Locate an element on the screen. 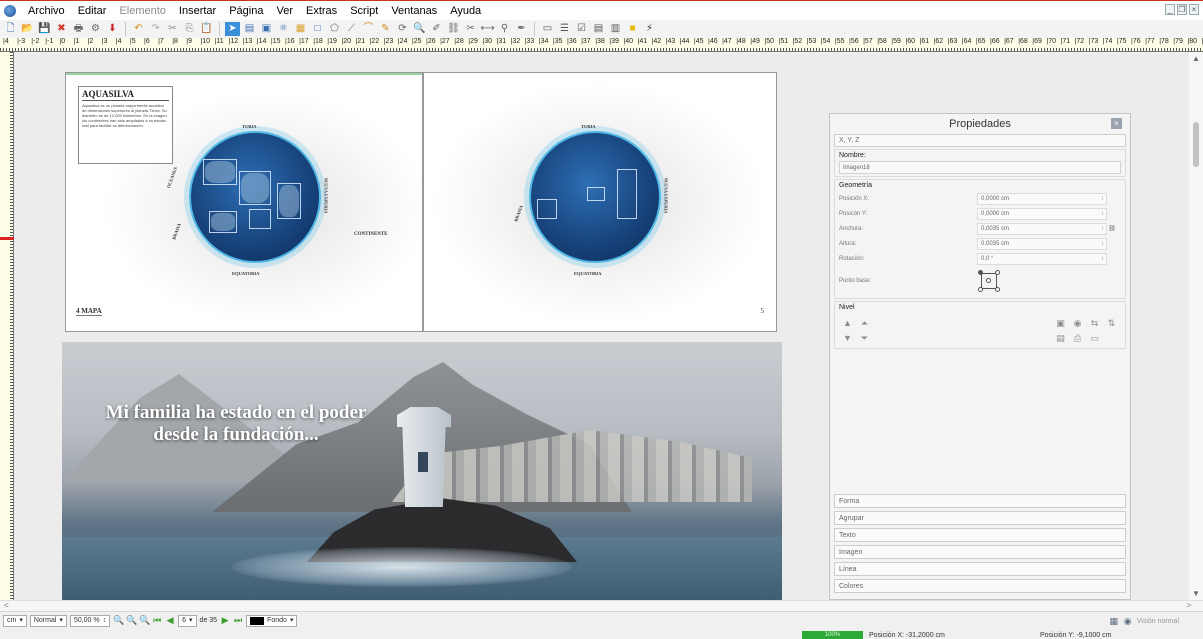  cut-icon: ✂ is located at coordinates (172, 29).